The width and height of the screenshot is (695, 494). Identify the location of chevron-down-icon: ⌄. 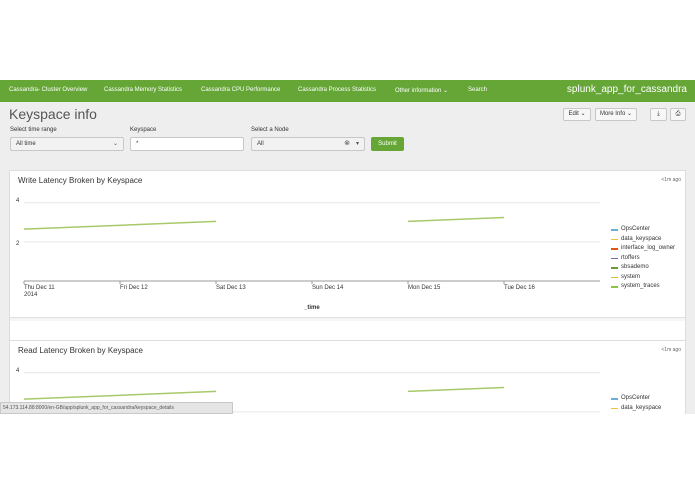
(115, 144).